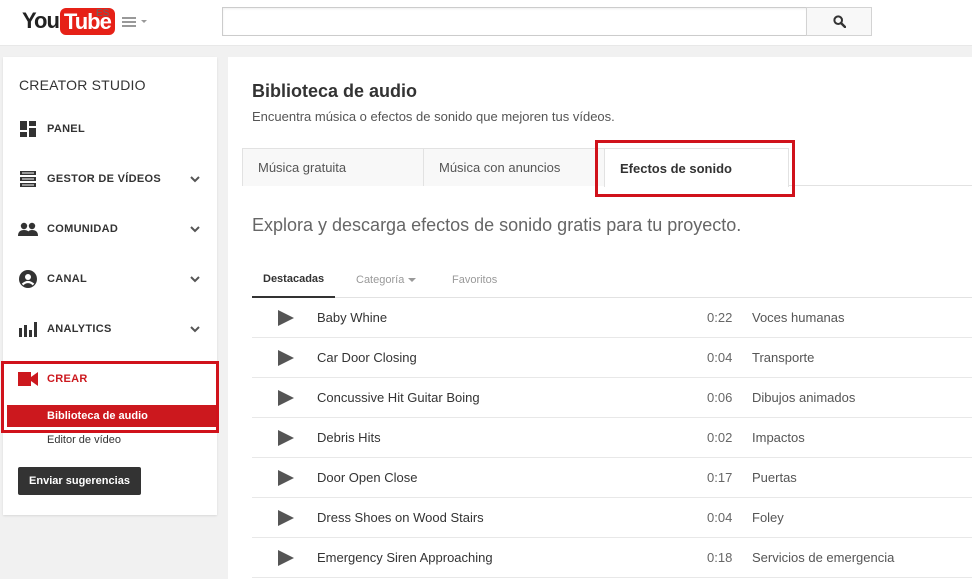 The image size is (972, 579). Describe the element at coordinates (612, 358) in the screenshot. I see `list-item: Car Door Closing 0:04 Transporte` at that location.